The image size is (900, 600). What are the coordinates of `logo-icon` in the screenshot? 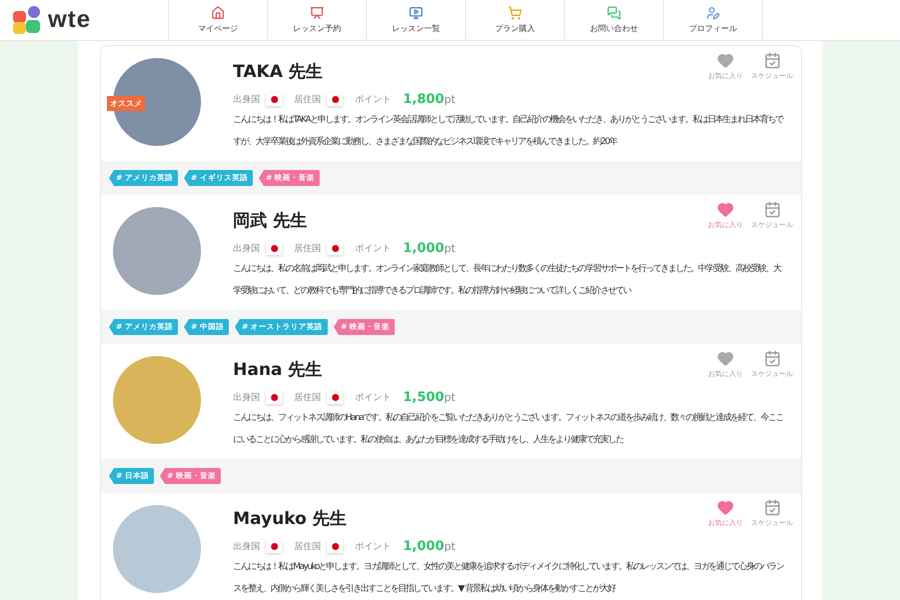 It's located at (27, 20).